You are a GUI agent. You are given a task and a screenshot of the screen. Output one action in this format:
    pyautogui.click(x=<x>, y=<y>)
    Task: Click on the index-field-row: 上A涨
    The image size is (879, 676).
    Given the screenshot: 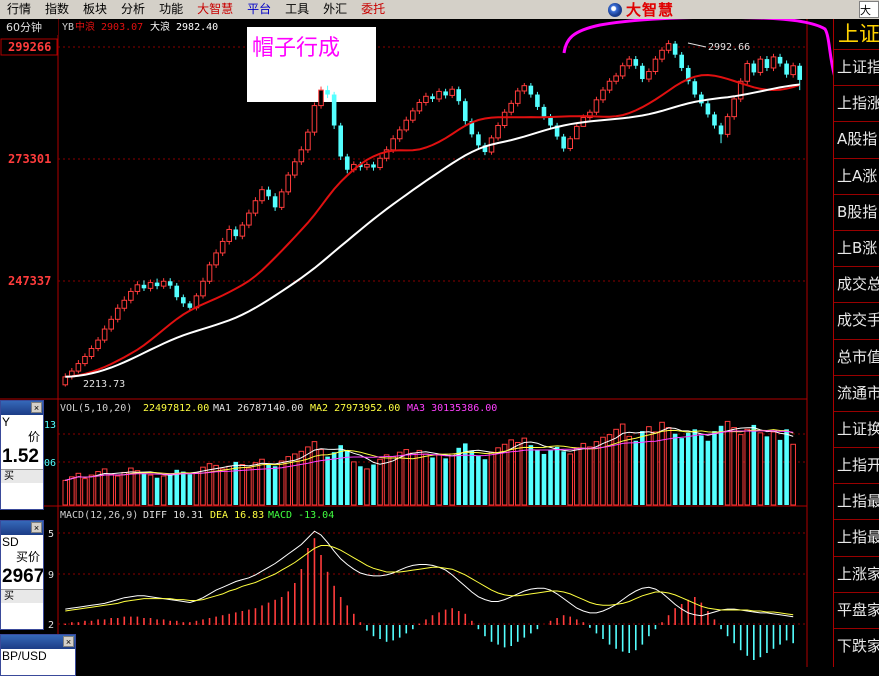 What is the action you would take?
    pyautogui.click(x=856, y=175)
    